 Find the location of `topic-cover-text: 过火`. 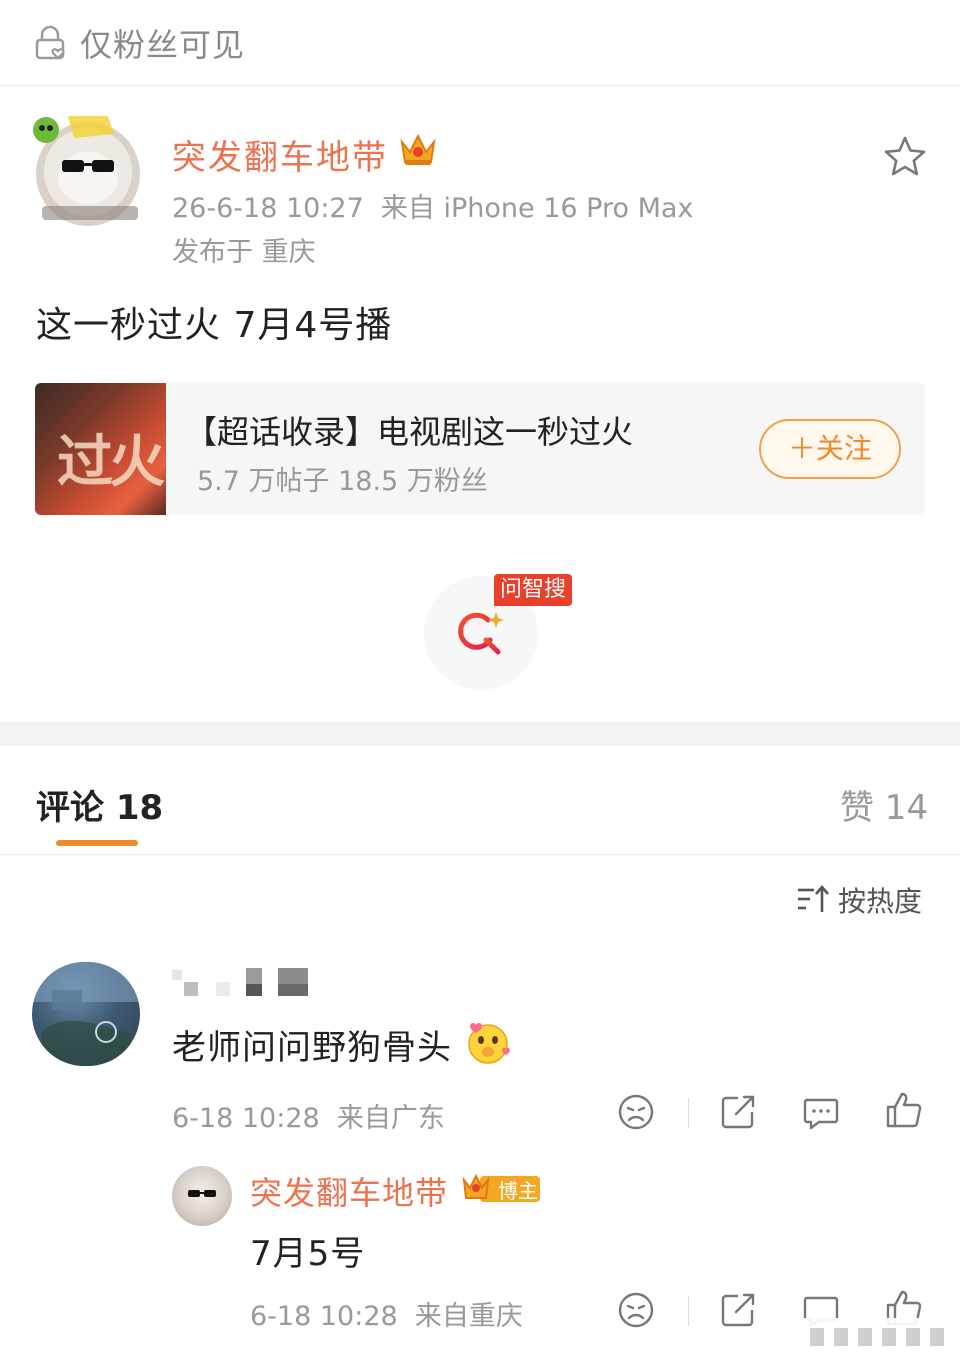

topic-cover-text: 过火 is located at coordinates (111, 462).